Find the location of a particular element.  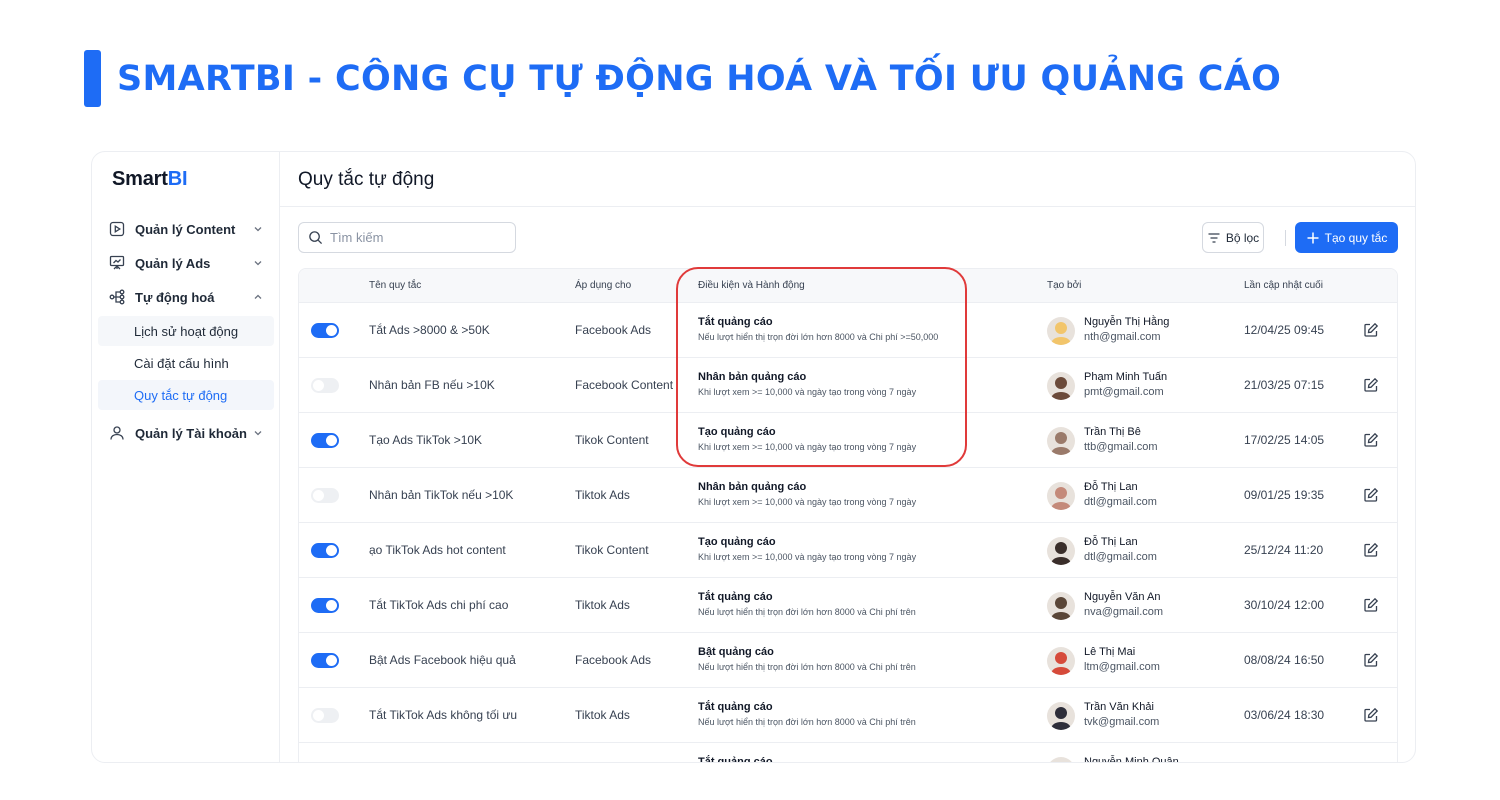

creator: Trần Văn Khải tvk@gmail.com is located at coordinates (1121, 714).